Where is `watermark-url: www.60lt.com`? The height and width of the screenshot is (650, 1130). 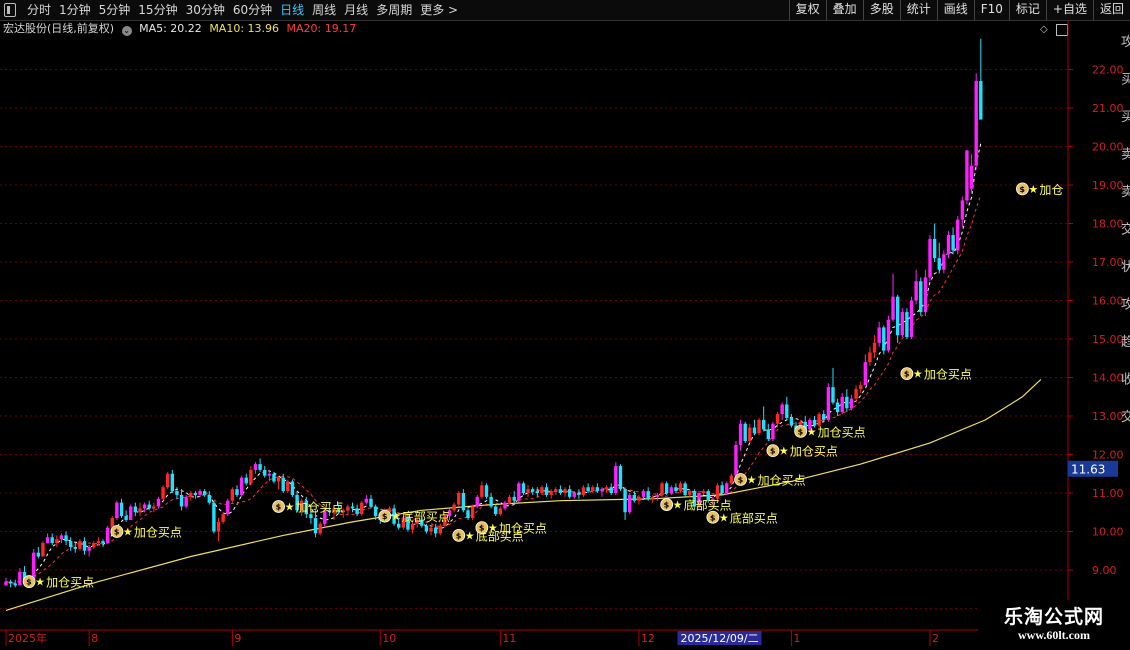 watermark-url: www.60lt.com is located at coordinates (1054, 635).